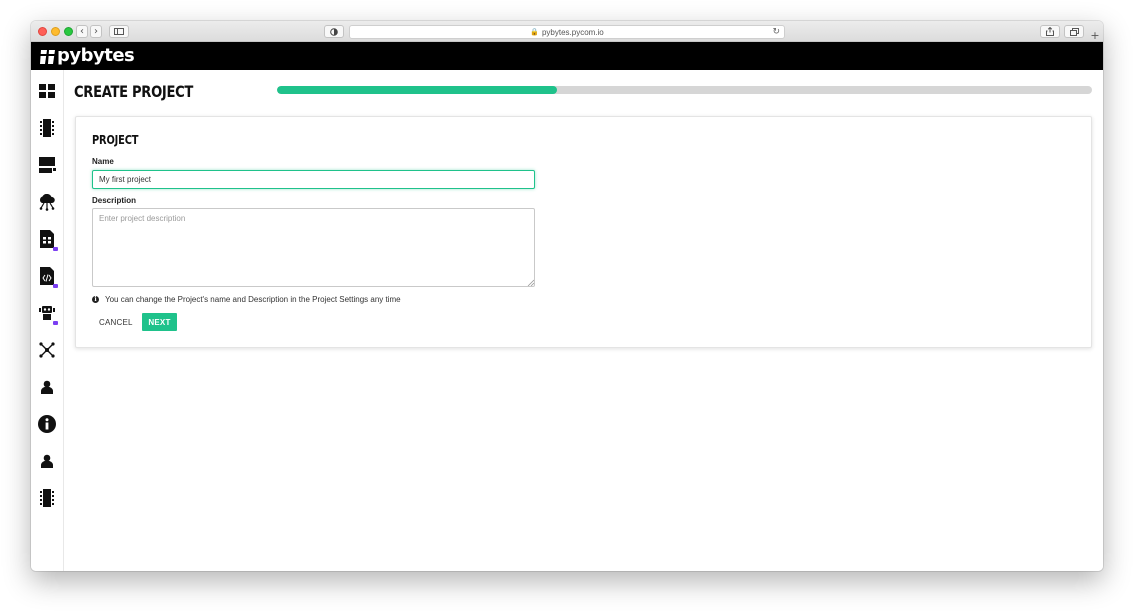 This screenshot has height=612, width=1134. I want to click on info-icon, so click(47, 424).